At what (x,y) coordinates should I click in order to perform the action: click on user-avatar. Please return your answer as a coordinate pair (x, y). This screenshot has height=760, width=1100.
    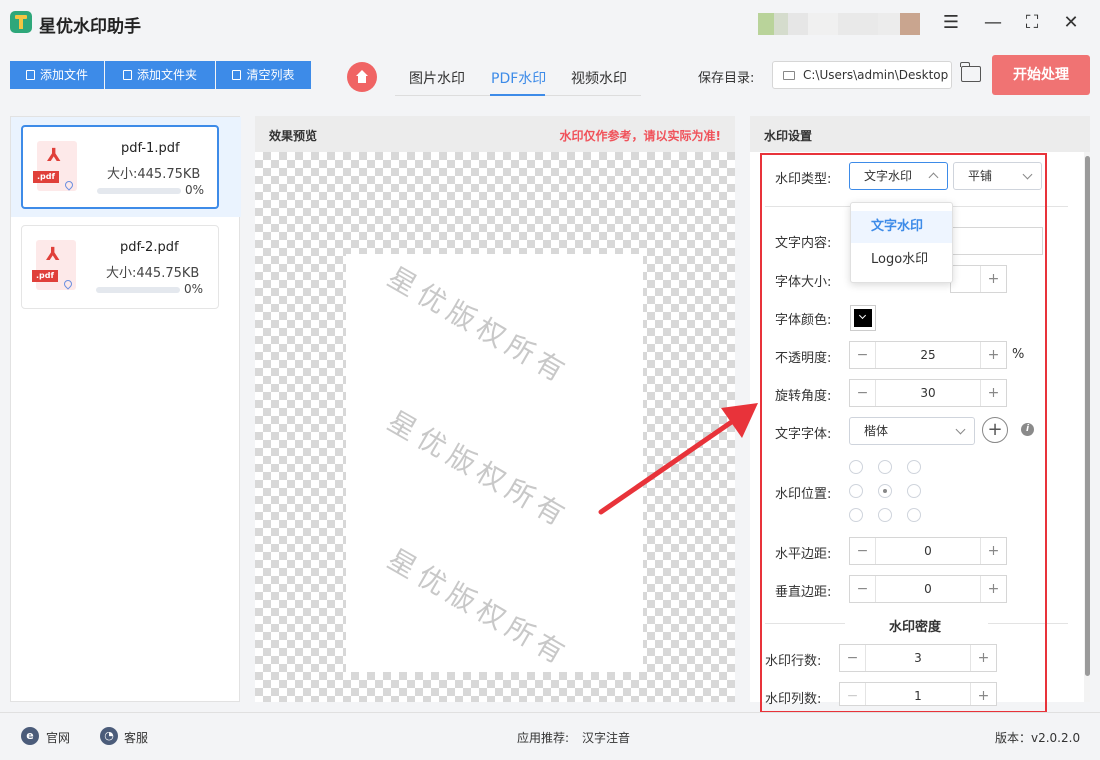
    Looking at the image, I should click on (839, 24).